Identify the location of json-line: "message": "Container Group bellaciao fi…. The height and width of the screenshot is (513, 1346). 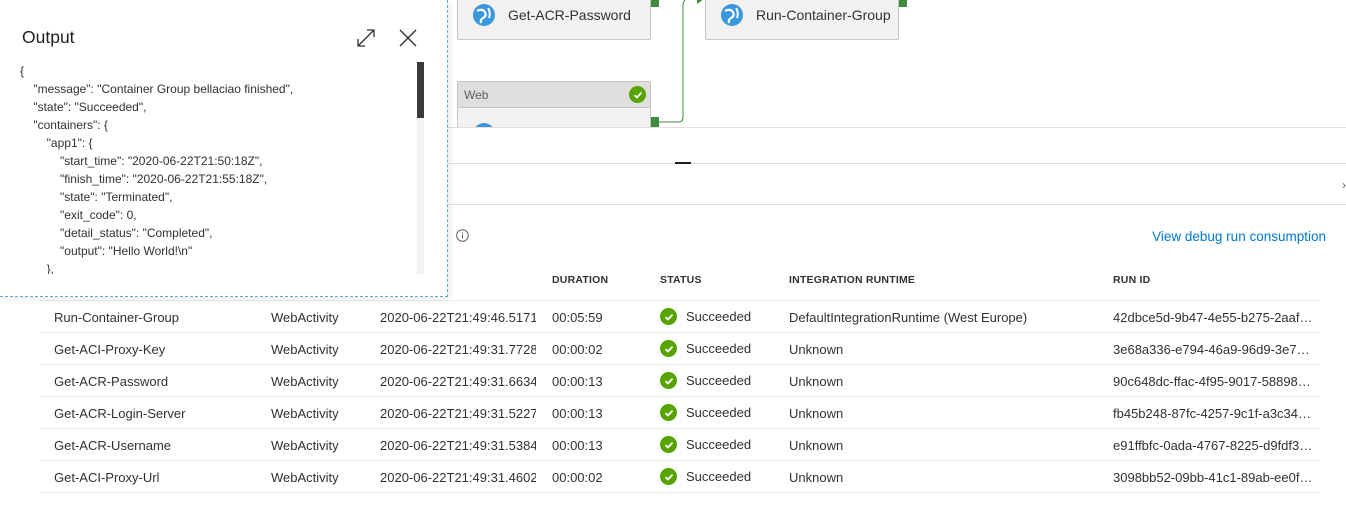
(157, 89).